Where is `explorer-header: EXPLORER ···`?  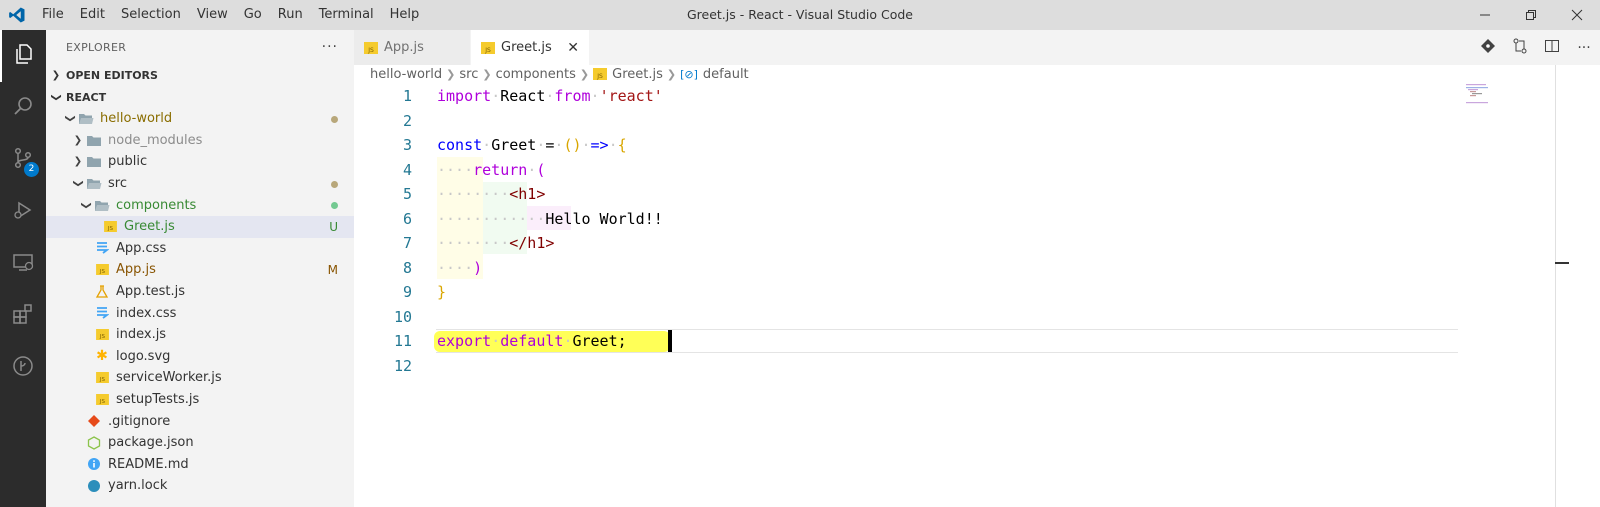 explorer-header: EXPLORER ··· is located at coordinates (200, 47).